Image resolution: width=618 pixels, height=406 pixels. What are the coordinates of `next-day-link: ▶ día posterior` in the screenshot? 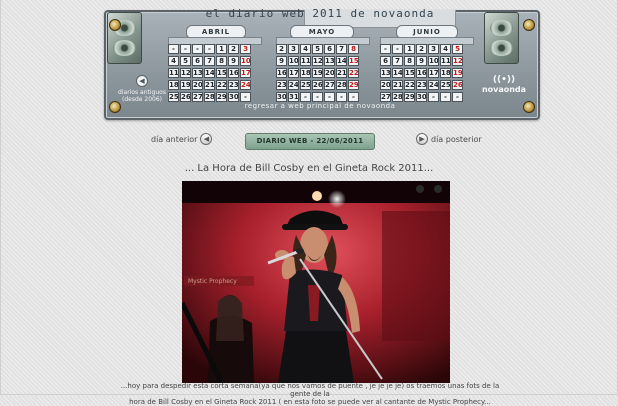 It's located at (449, 139).